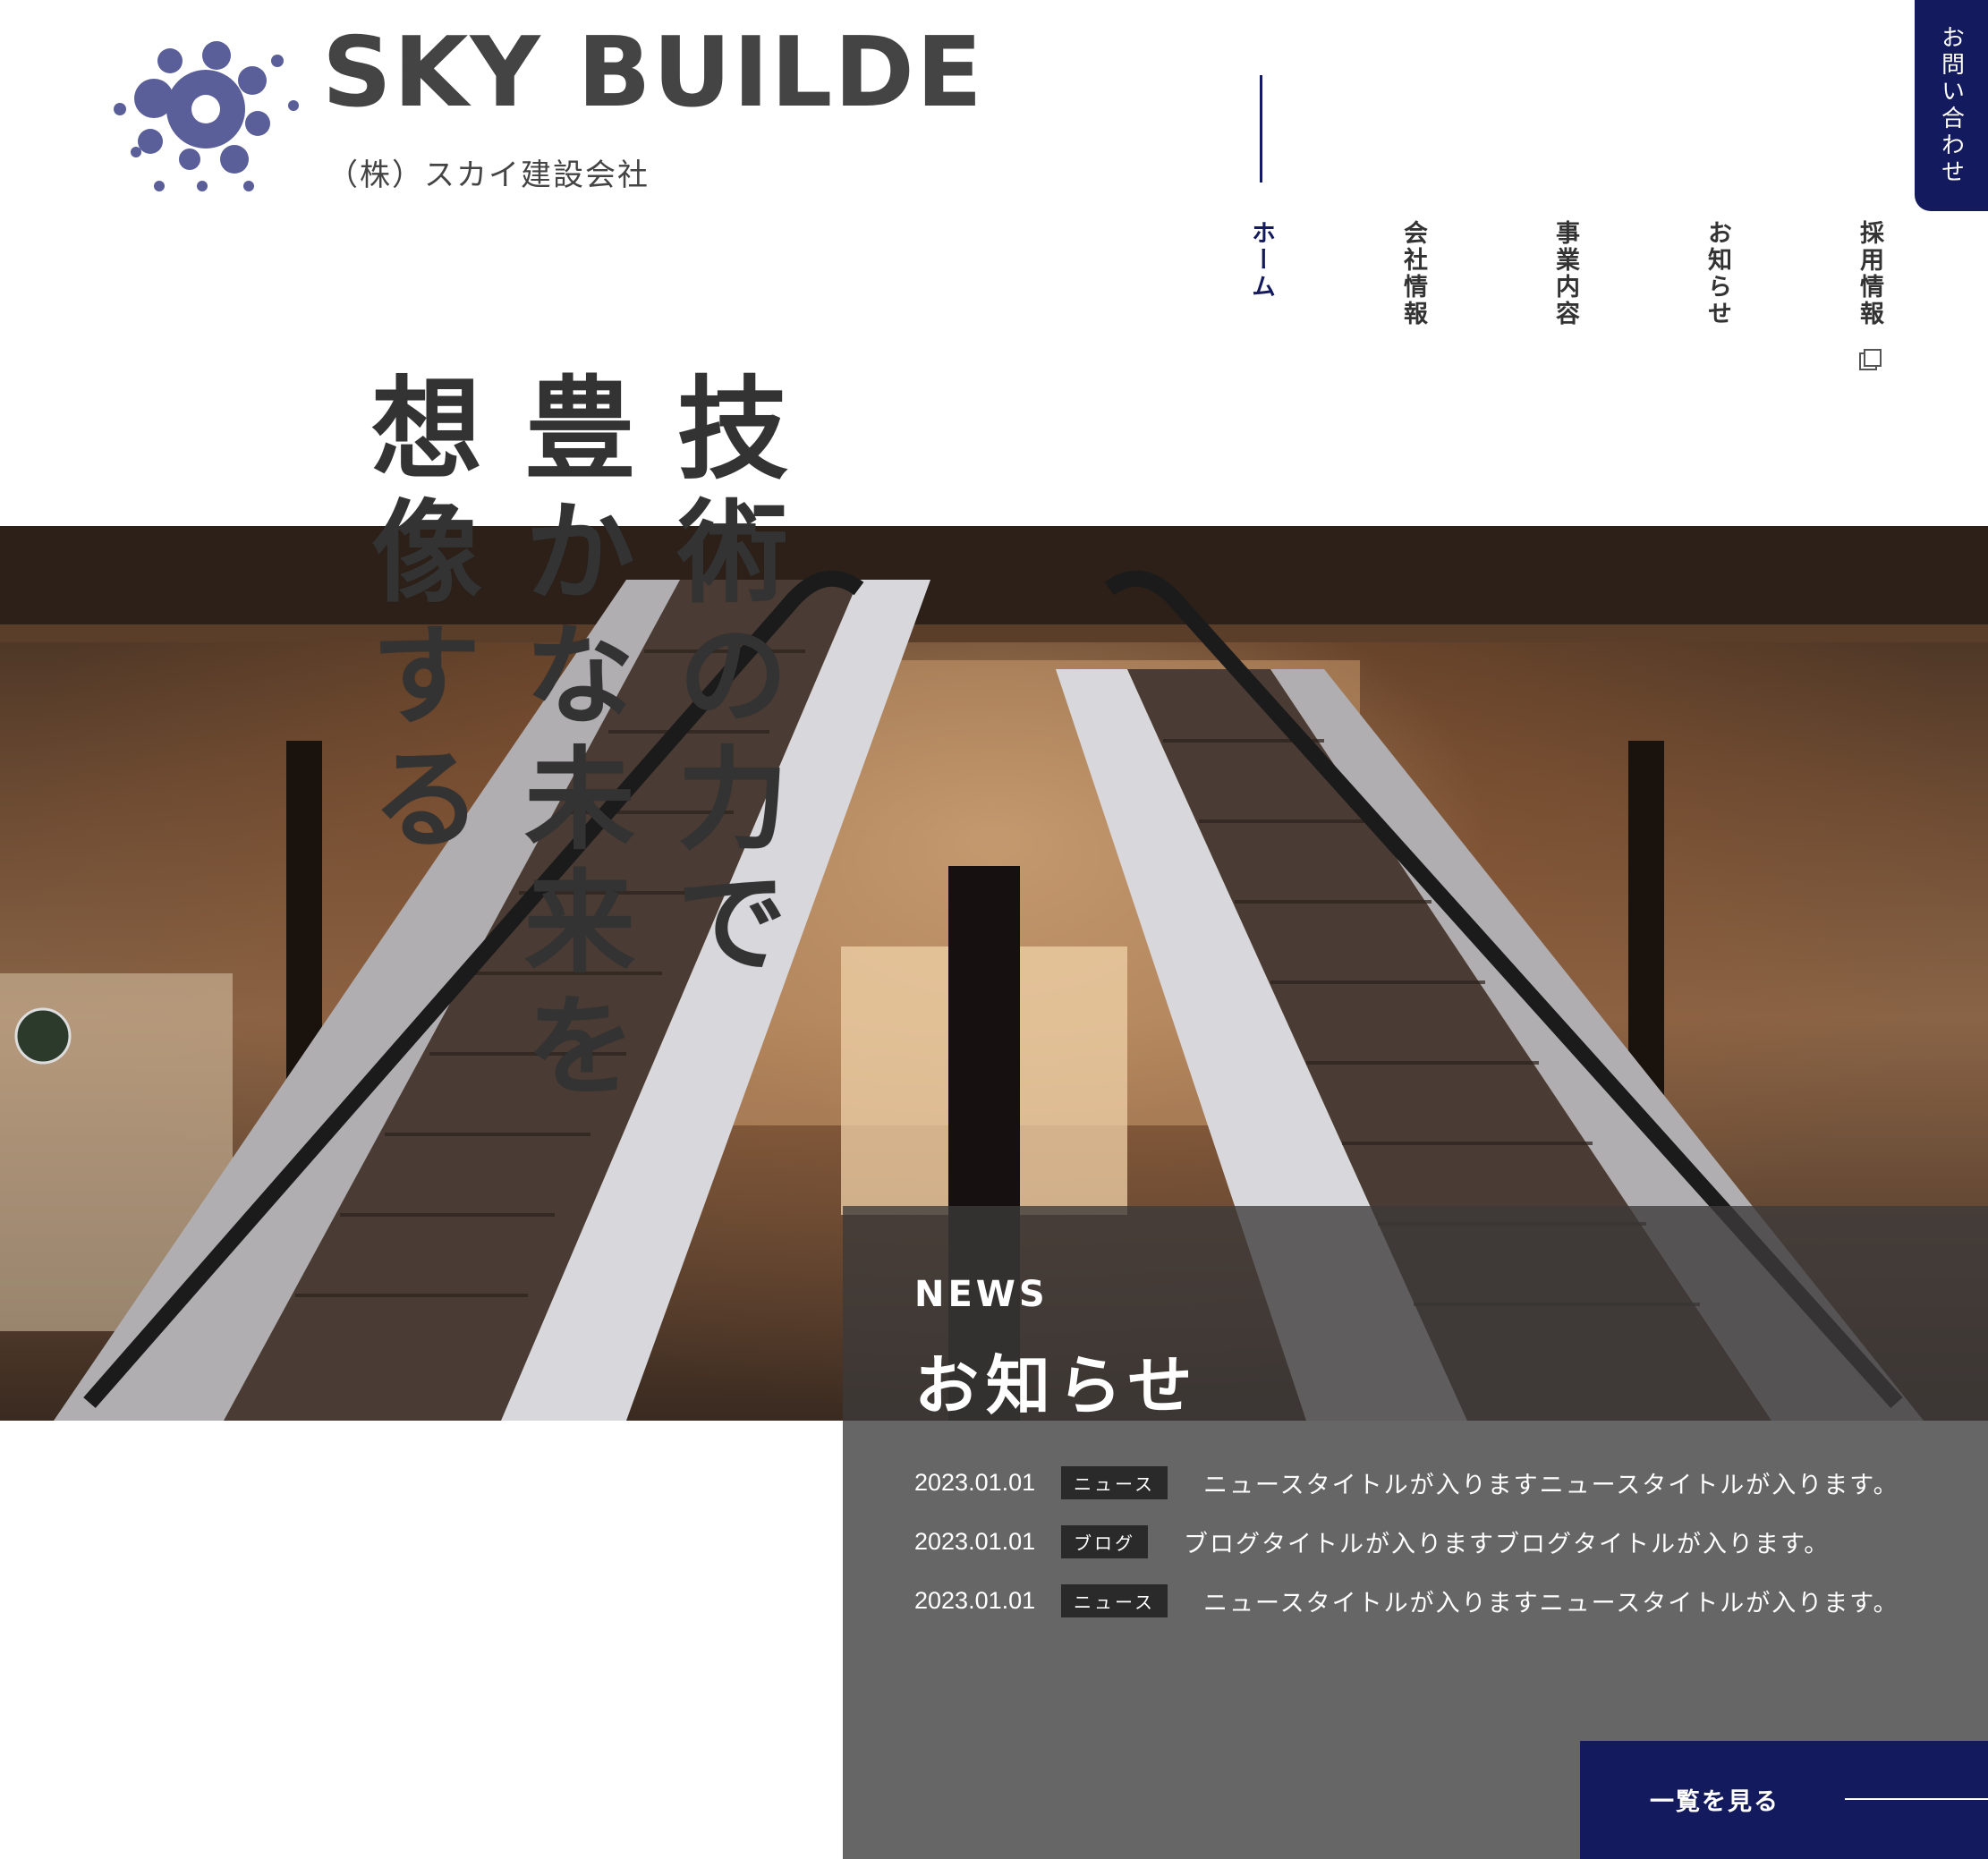  What do you see at coordinates (1784, 1800) in the screenshot?
I see `view-all-button: 一覧を見る` at bounding box center [1784, 1800].